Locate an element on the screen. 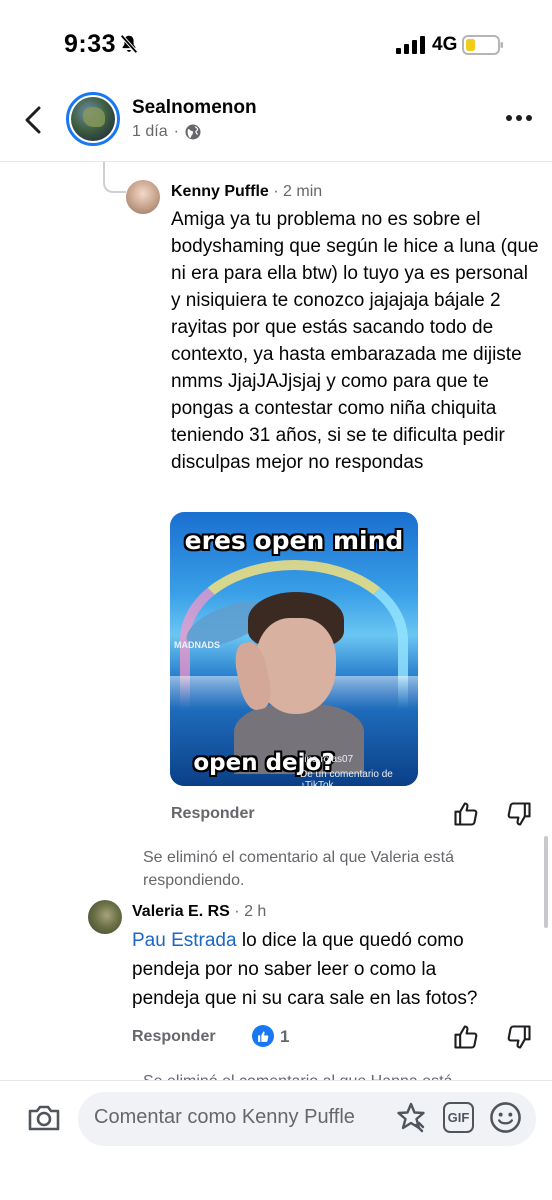  comment-time: · 2 h is located at coordinates (250, 911).